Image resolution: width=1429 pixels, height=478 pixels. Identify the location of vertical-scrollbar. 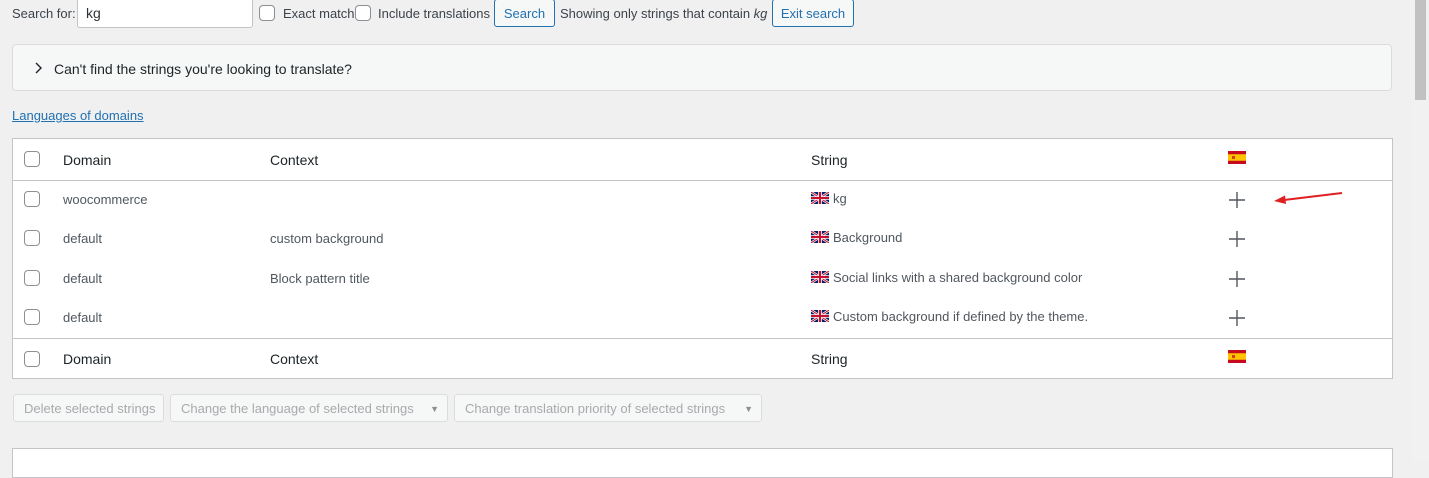
(1420, 231).